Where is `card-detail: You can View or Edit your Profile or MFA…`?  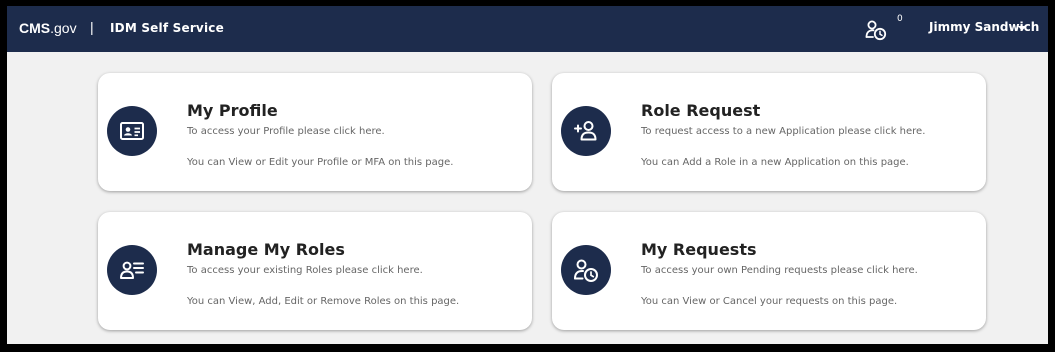 card-detail: You can View or Edit your Profile or MFA… is located at coordinates (320, 162).